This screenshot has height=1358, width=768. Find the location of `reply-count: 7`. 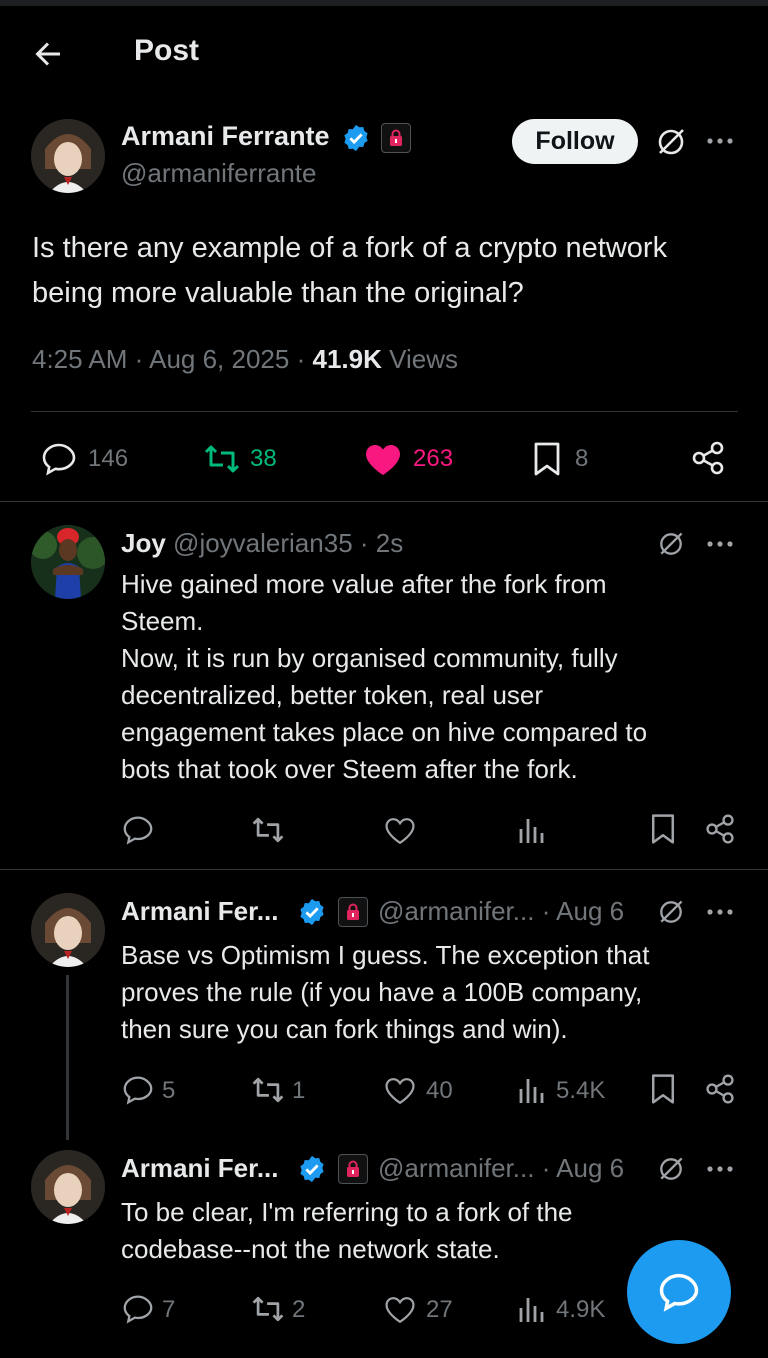

reply-count: 7 is located at coordinates (169, 1309).